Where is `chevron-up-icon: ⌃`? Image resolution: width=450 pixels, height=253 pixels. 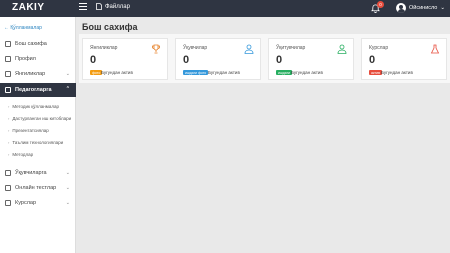
chevron-up-icon: ⌃ is located at coordinates (67, 89).